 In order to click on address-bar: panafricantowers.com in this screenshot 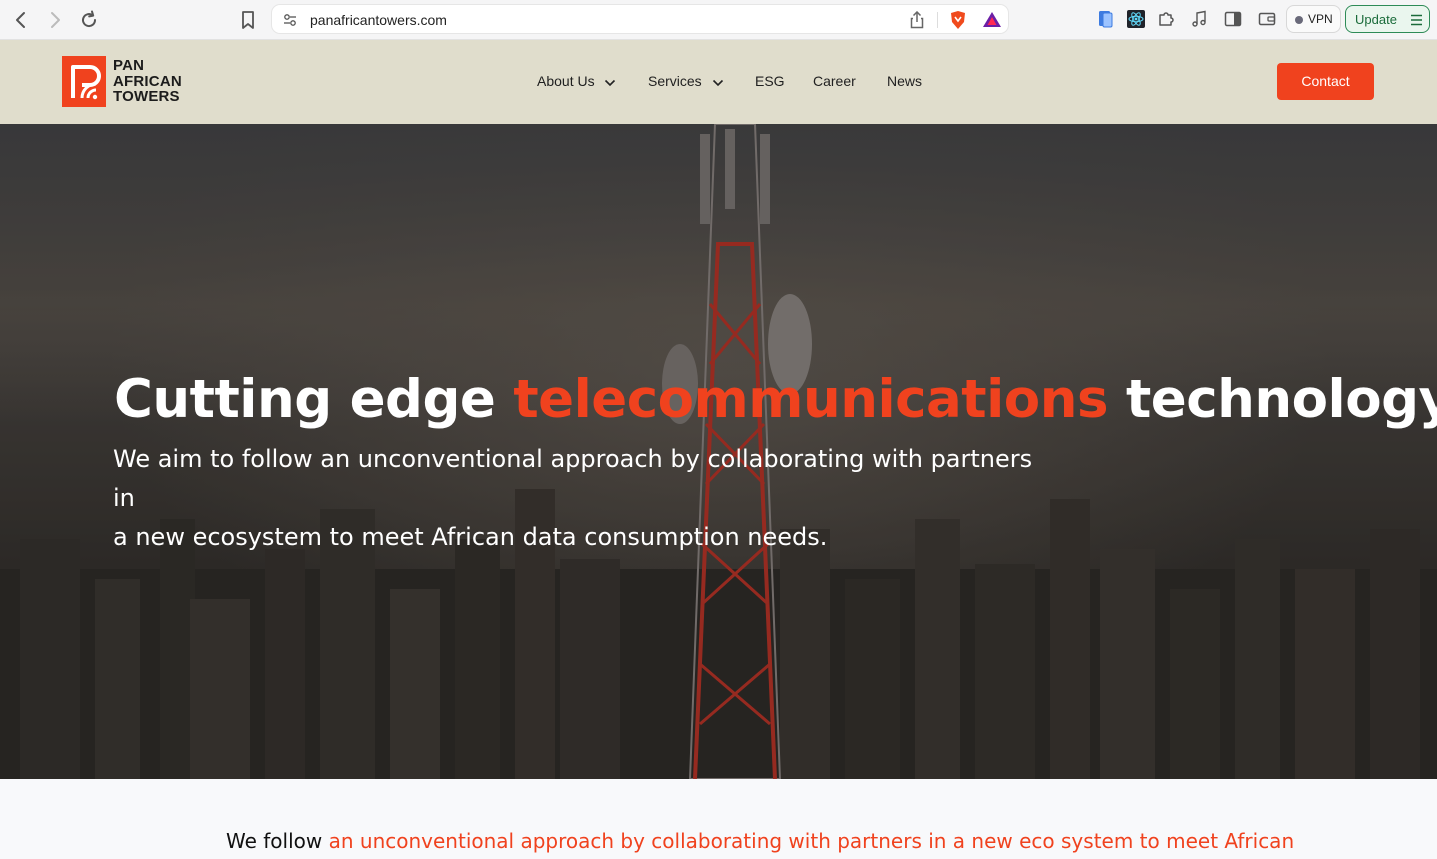, I will do `click(640, 19)`.